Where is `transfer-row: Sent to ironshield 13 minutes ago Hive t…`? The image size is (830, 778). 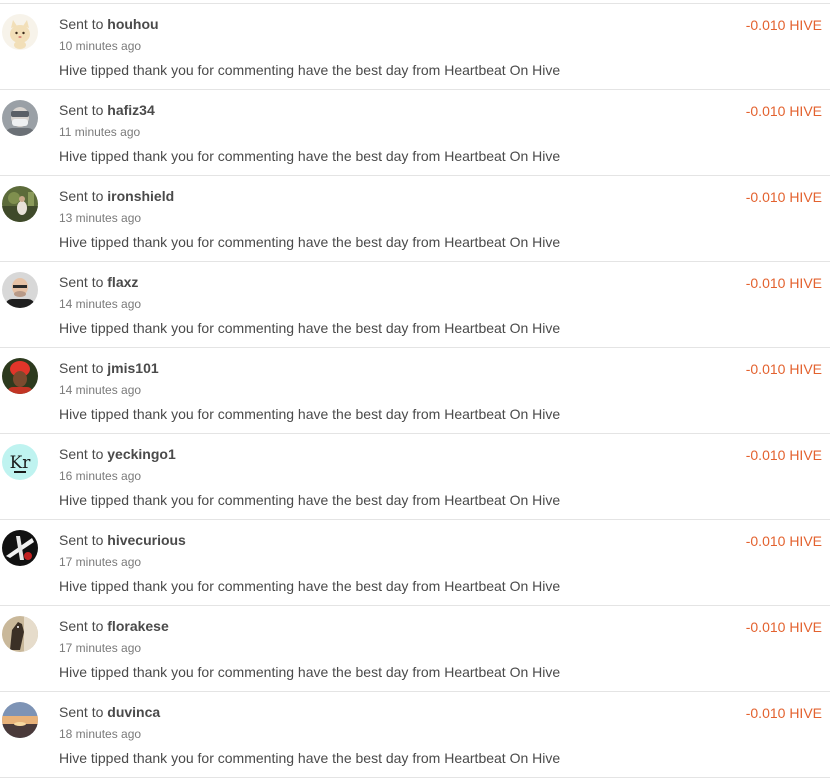
transfer-row: Sent to ironshield 13 minutes ago Hive t… is located at coordinates (415, 219).